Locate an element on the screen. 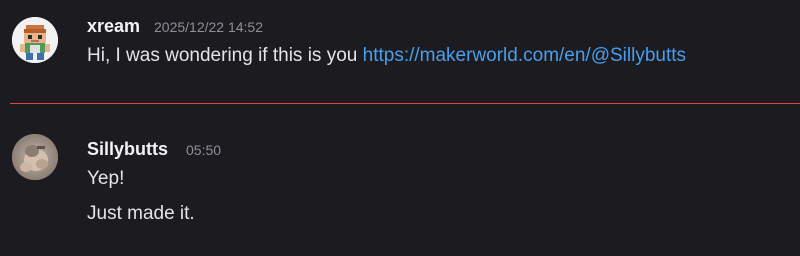  message-line: Yep! is located at coordinates (106, 178).